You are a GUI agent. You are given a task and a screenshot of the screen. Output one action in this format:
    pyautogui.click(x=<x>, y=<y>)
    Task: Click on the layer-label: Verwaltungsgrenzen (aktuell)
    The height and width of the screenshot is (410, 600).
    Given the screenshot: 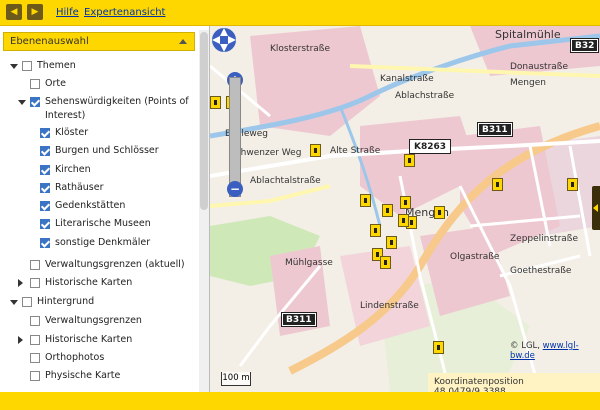 What is the action you would take?
    pyautogui.click(x=115, y=264)
    